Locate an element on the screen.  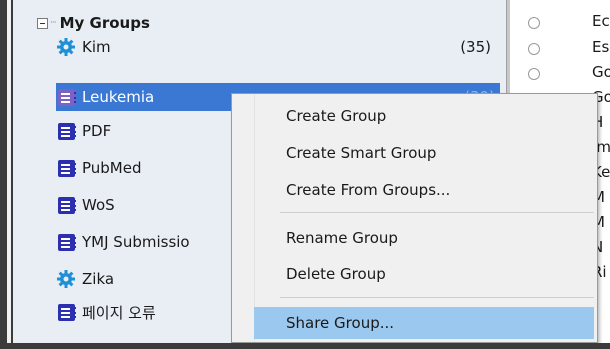
window-border-bottom is located at coordinates (305, 346).